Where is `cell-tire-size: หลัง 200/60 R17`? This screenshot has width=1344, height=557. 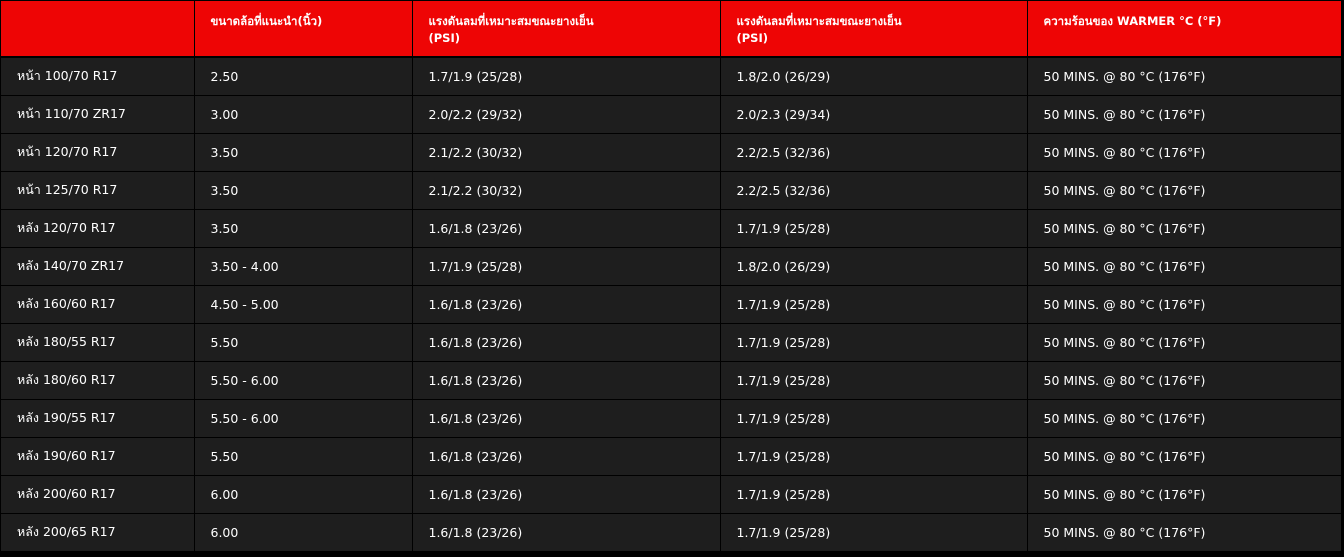 cell-tire-size: หลัง 200/60 R17 is located at coordinates (98, 494).